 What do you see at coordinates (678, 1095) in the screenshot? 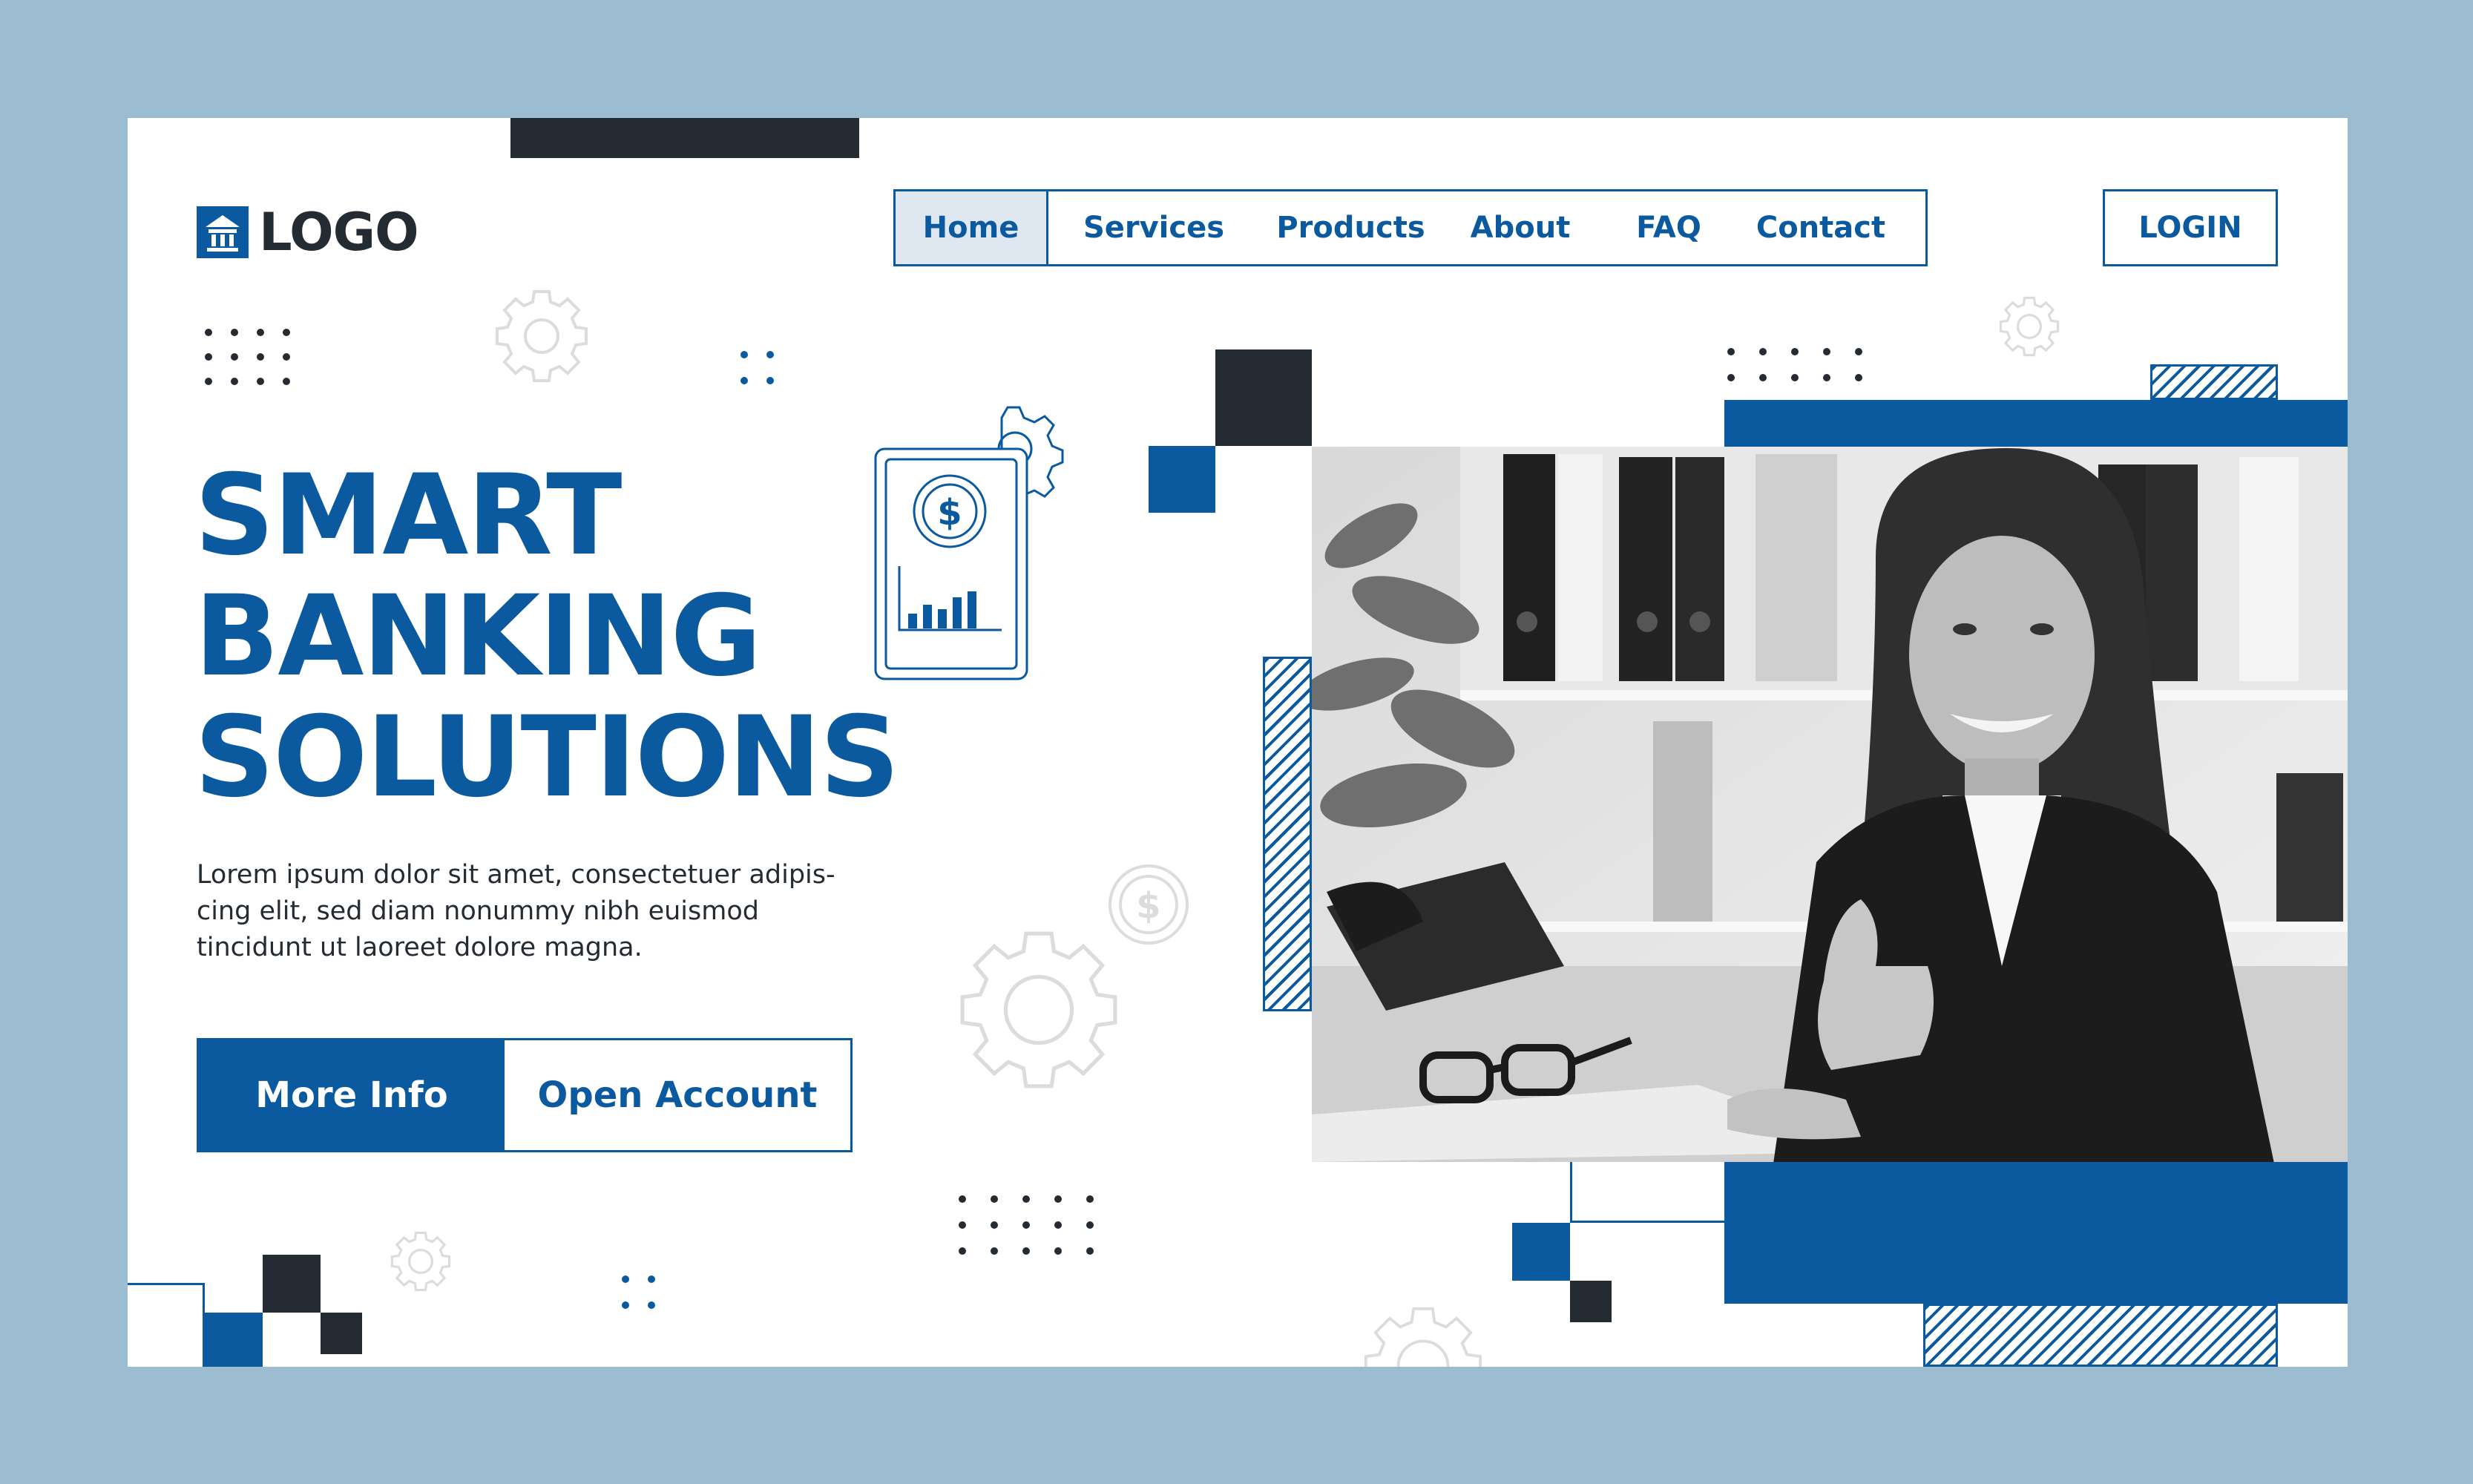
I see `open-account-button: Open Account` at bounding box center [678, 1095].